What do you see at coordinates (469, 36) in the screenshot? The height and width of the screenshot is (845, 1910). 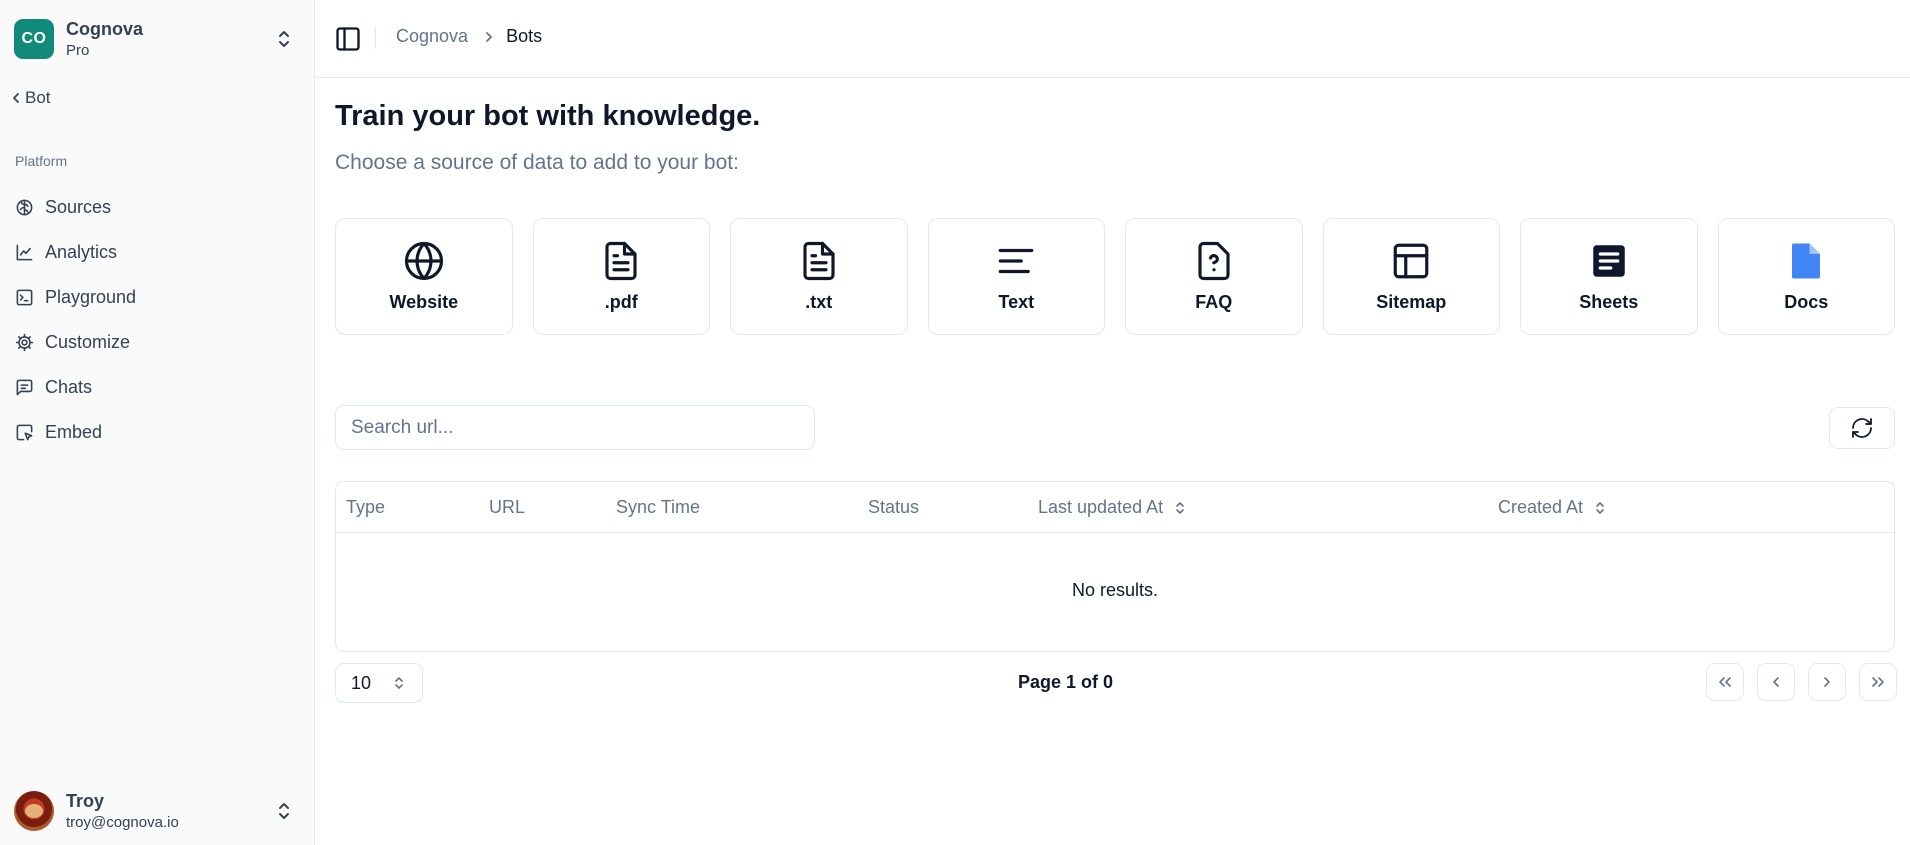 I see `breadcrumb: Cognova Bots` at bounding box center [469, 36].